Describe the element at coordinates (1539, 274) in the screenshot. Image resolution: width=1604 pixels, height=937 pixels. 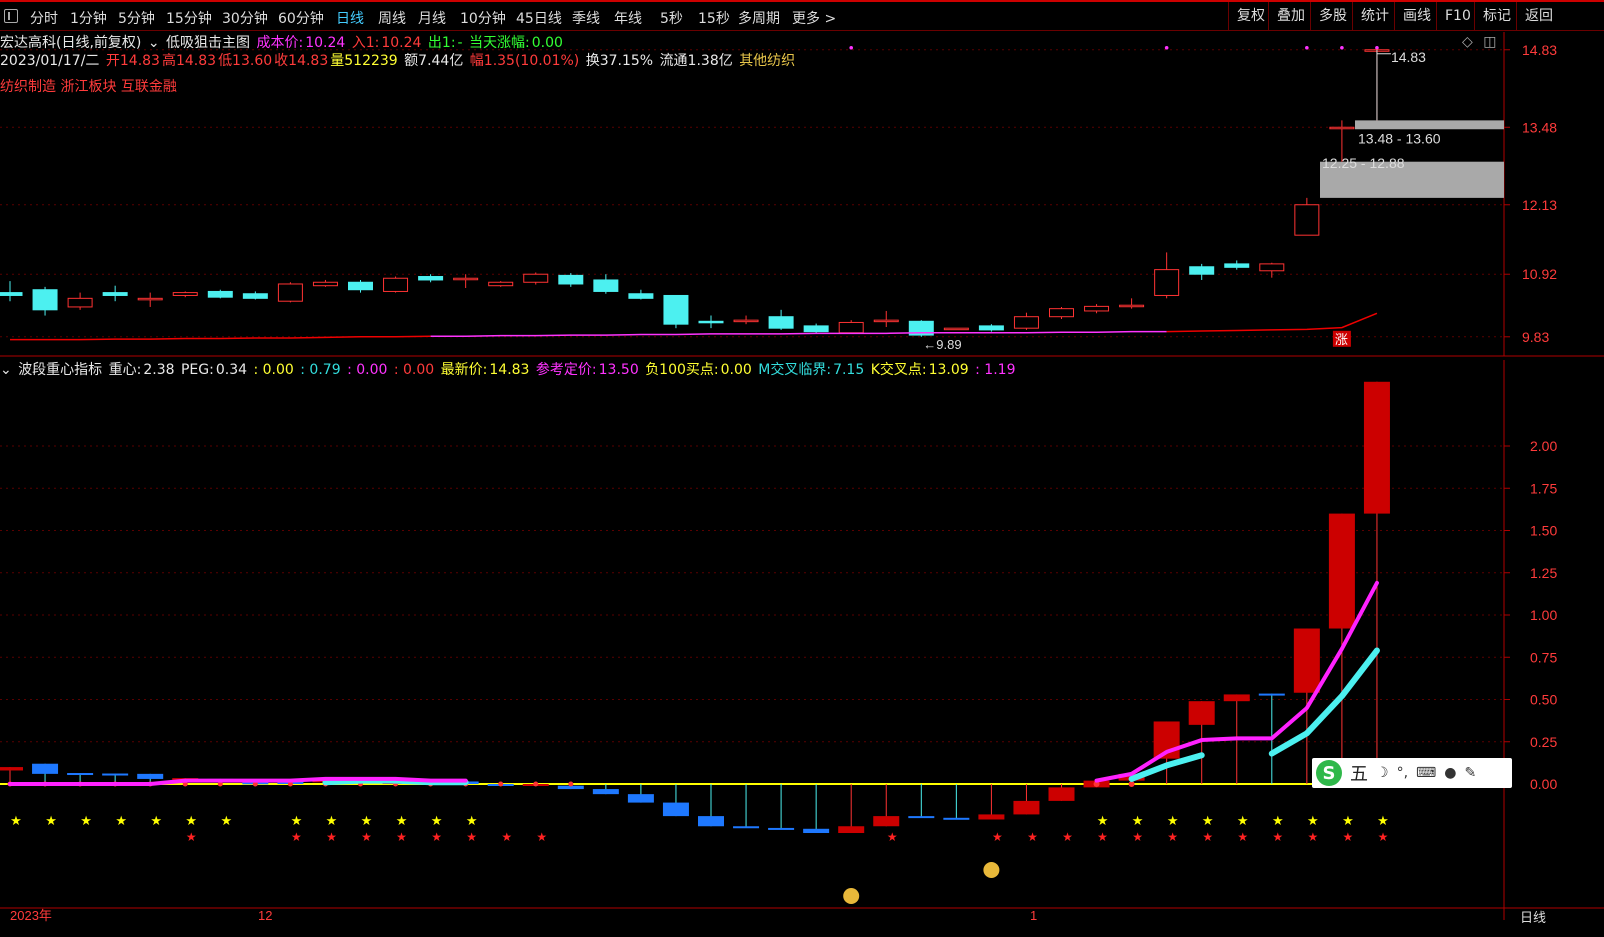
I see `price-tick-label: 10.92` at that location.